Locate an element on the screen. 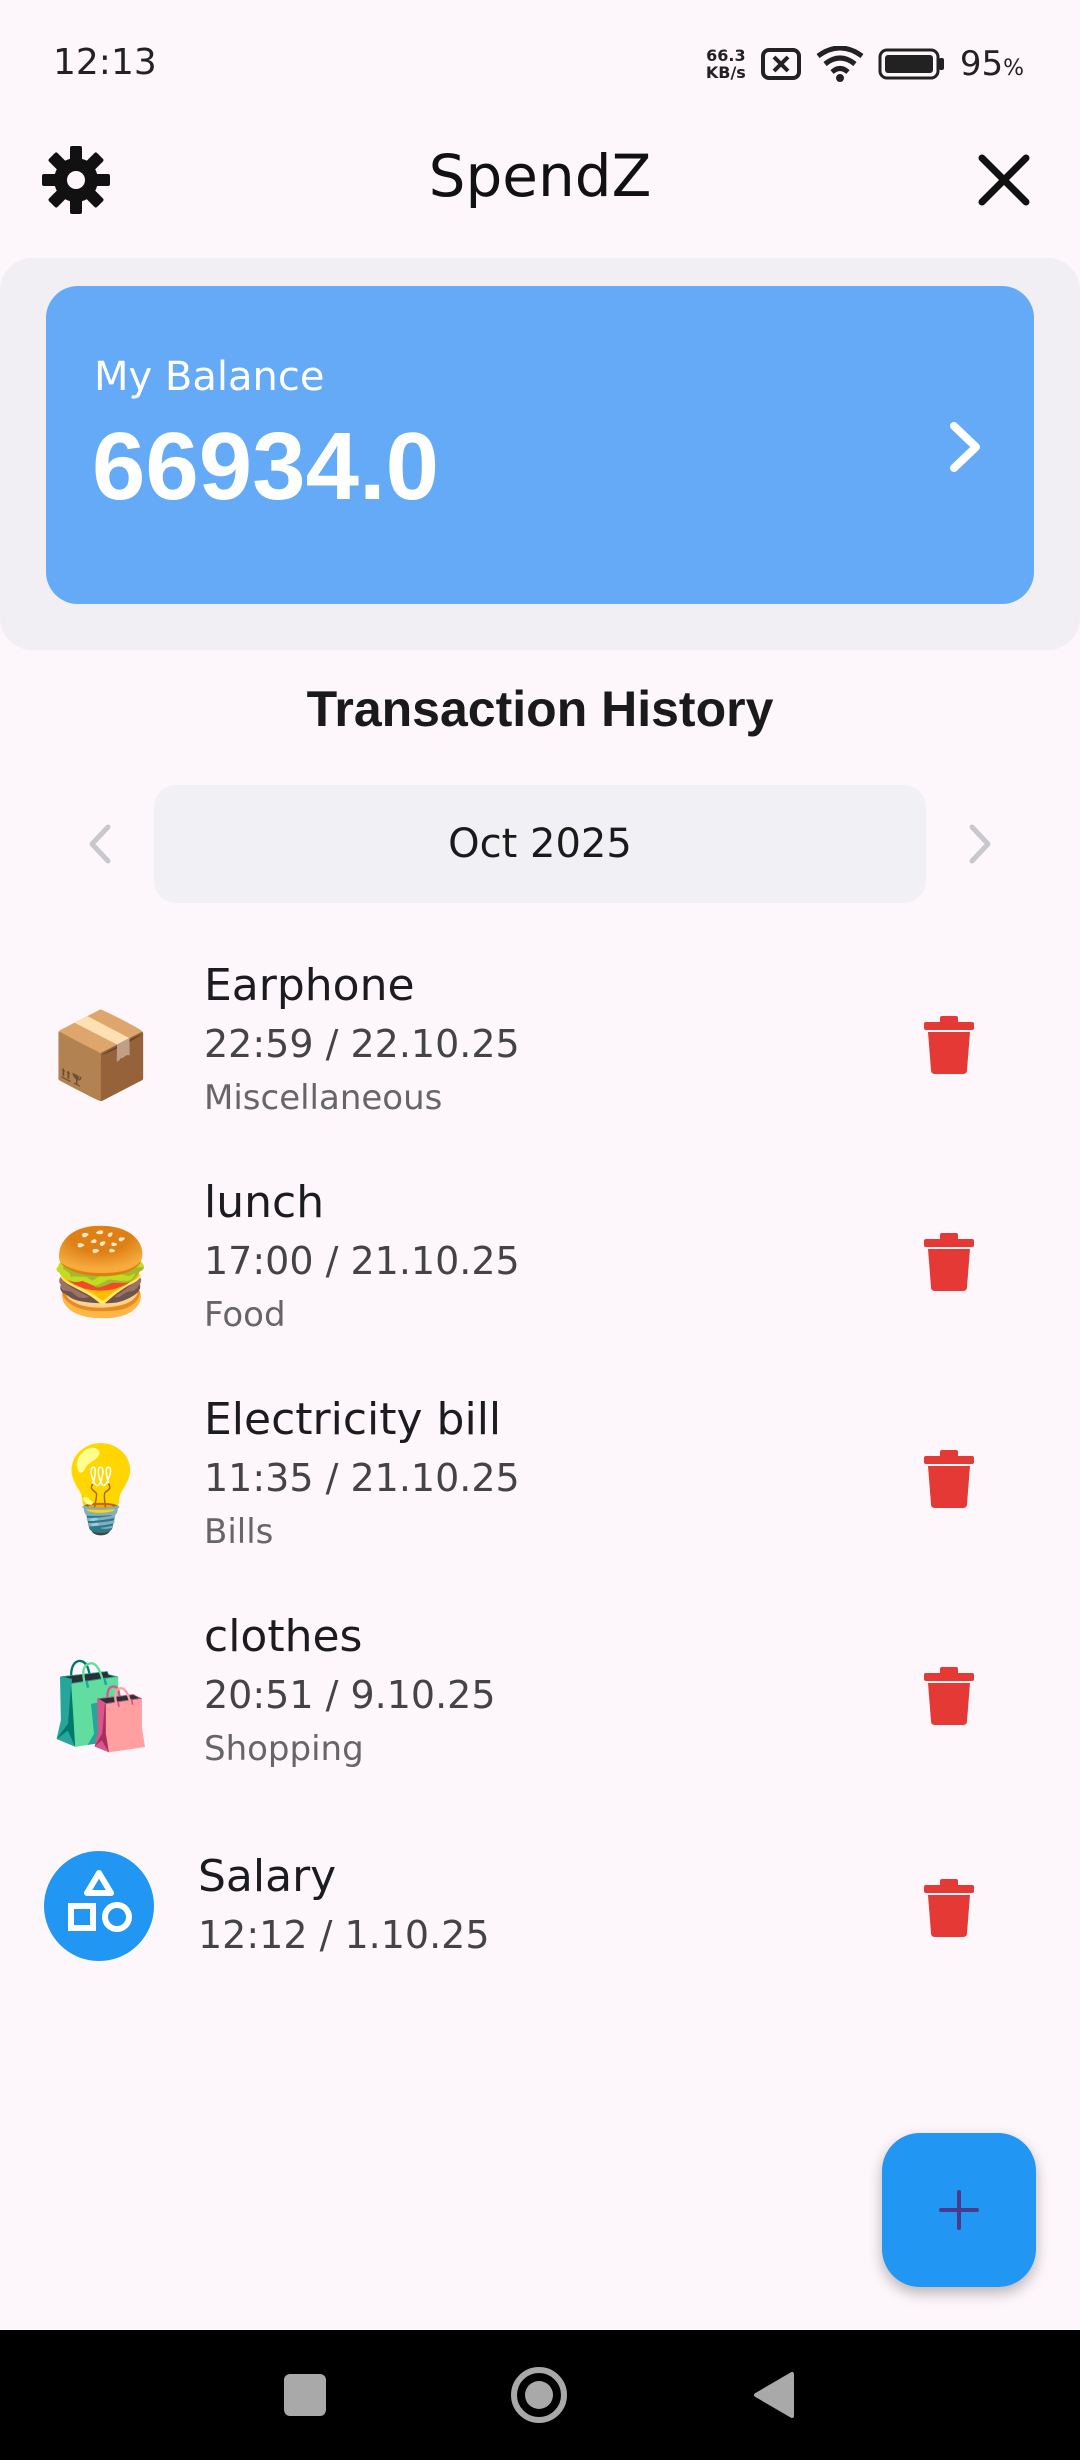 The width and height of the screenshot is (1080, 2460). transaction-title: lunch is located at coordinates (264, 1202).